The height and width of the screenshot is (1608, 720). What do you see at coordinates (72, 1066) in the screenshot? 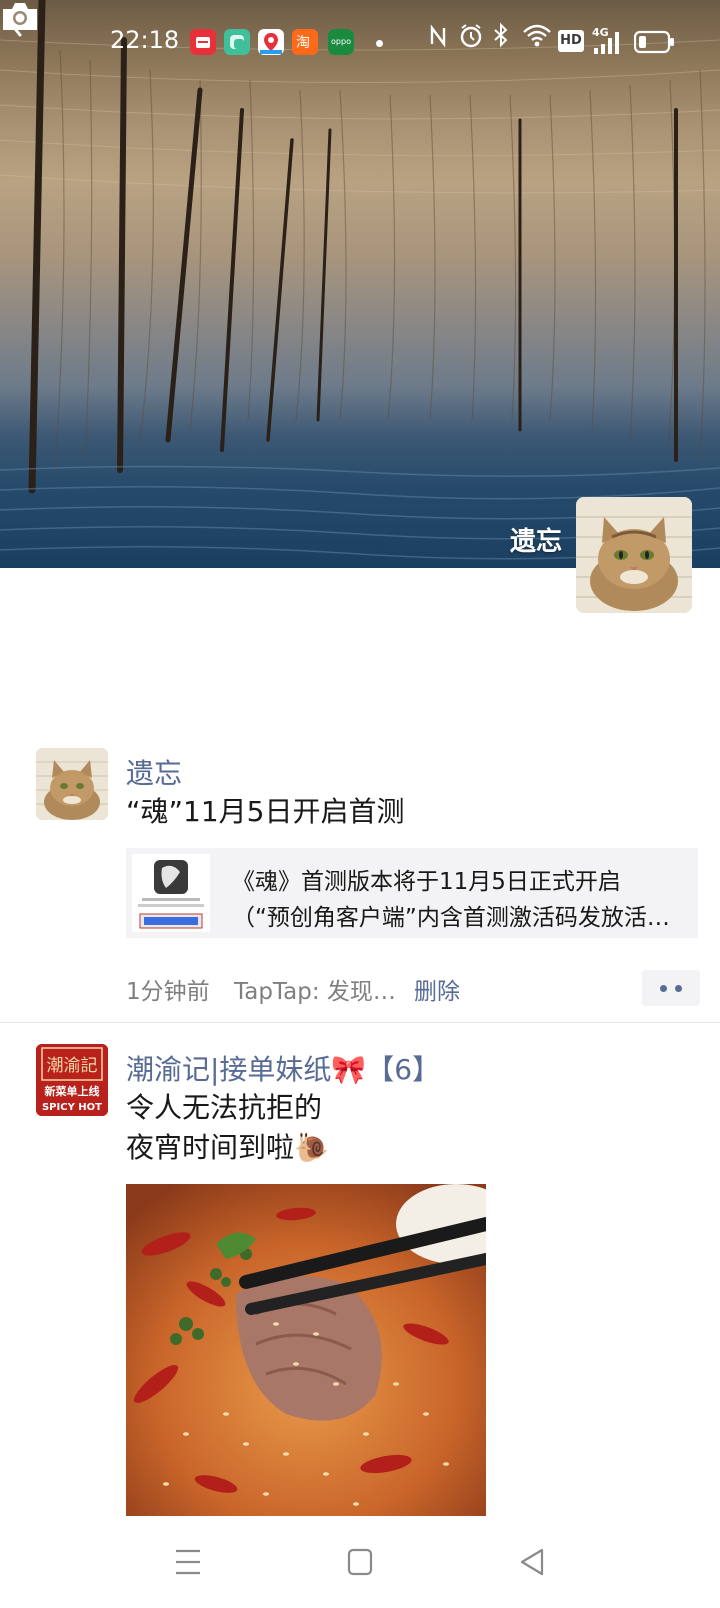
I see `logo-title-text: 潮渝記` at bounding box center [72, 1066].